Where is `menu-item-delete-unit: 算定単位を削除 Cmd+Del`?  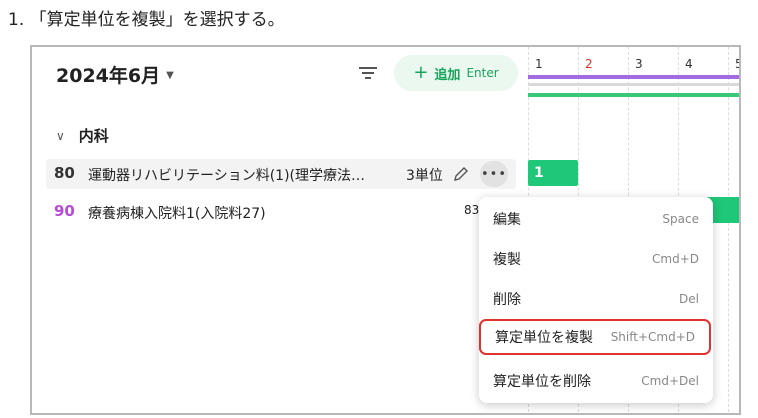
menu-item-delete-unit: 算定単位を削除 Cmd+Del is located at coordinates (596, 381).